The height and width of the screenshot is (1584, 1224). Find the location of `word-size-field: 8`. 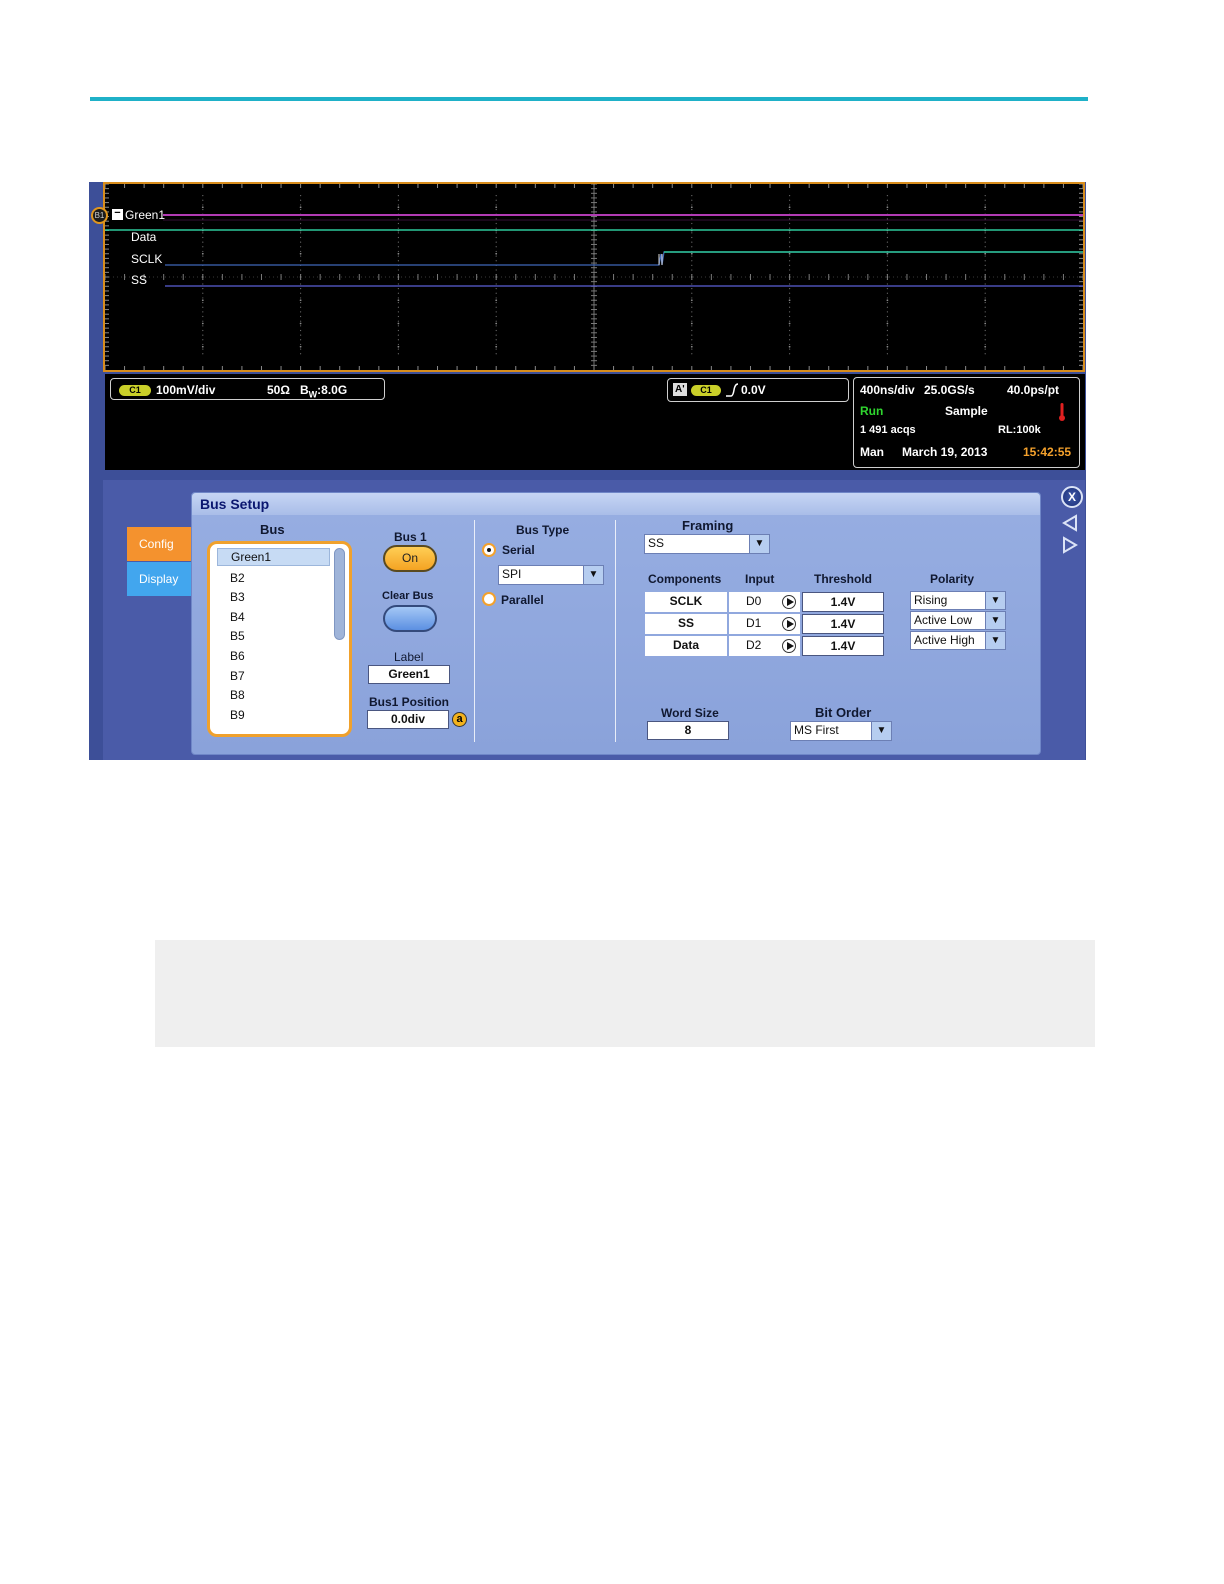

word-size-field: 8 is located at coordinates (688, 730).